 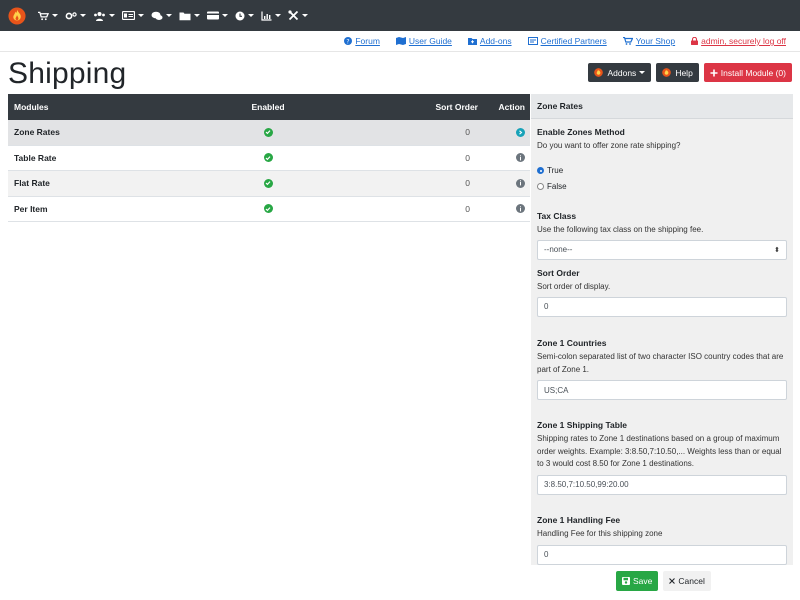 I want to click on cart-icon, so click(x=627, y=41).